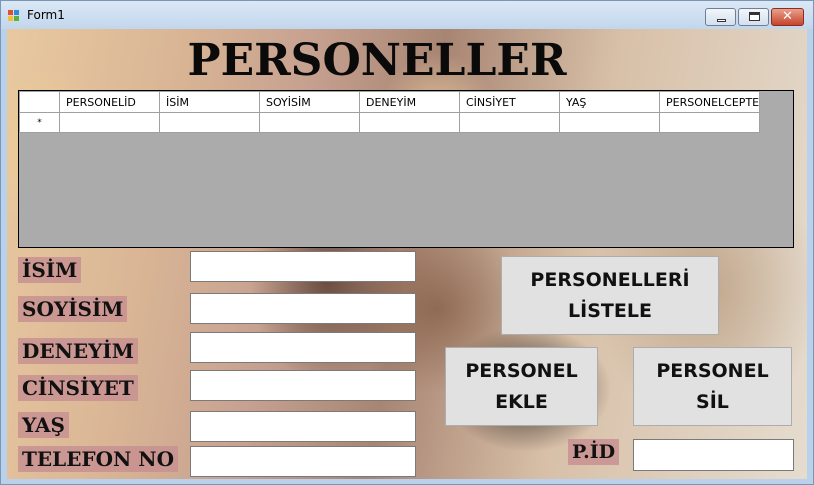 Image resolution: width=814 pixels, height=485 pixels. I want to click on close-button: ✕, so click(787, 17).